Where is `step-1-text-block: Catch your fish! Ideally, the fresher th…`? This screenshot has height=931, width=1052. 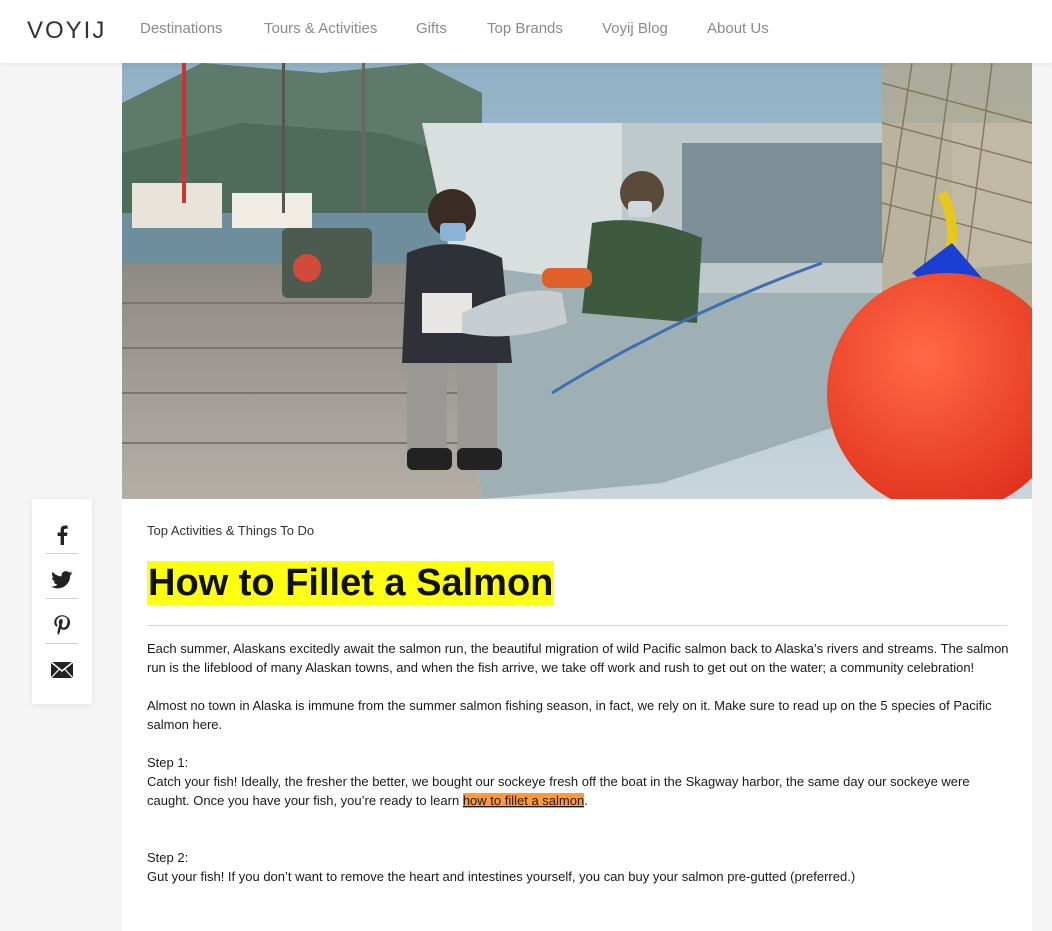
step-1-text-block: Catch your fish! Ideally, the fresher th… is located at coordinates (578, 791).